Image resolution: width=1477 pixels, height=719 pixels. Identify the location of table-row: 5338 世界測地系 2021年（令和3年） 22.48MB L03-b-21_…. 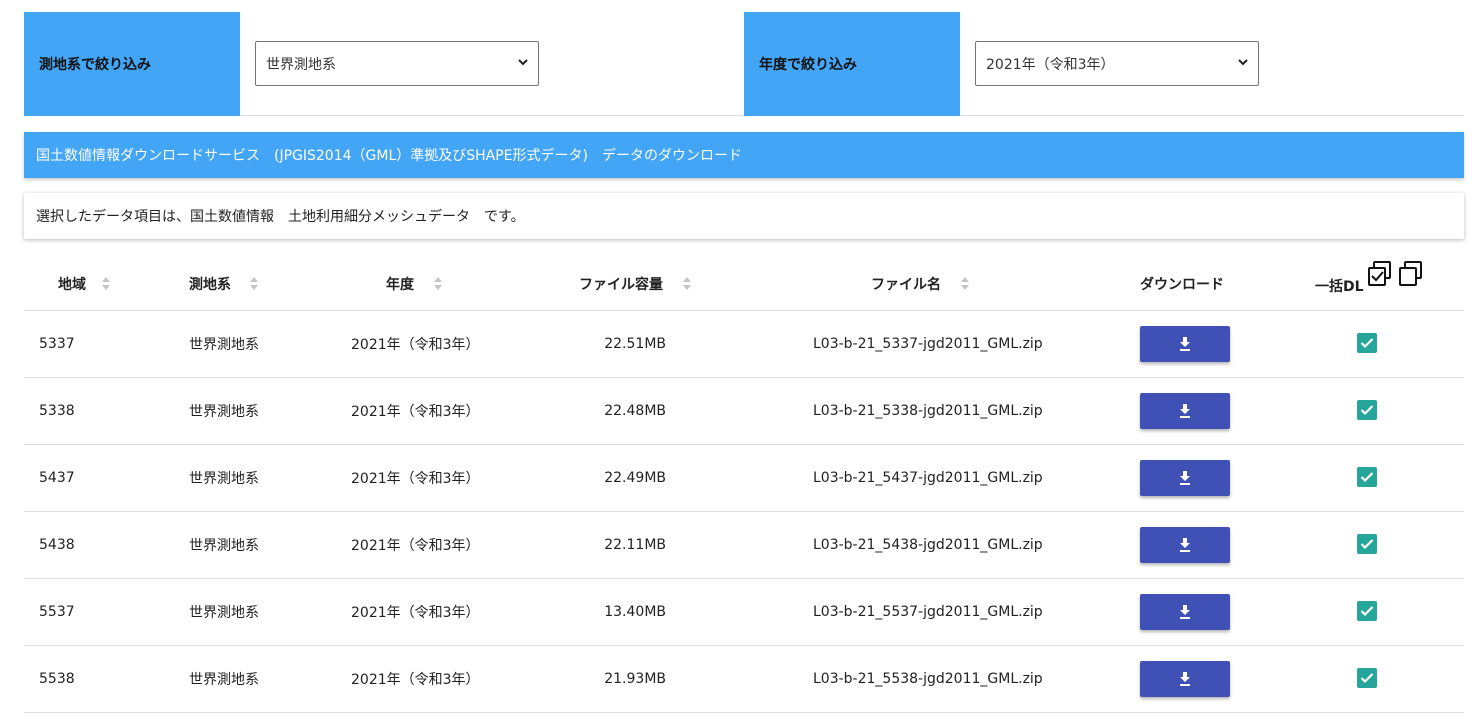
(744, 411).